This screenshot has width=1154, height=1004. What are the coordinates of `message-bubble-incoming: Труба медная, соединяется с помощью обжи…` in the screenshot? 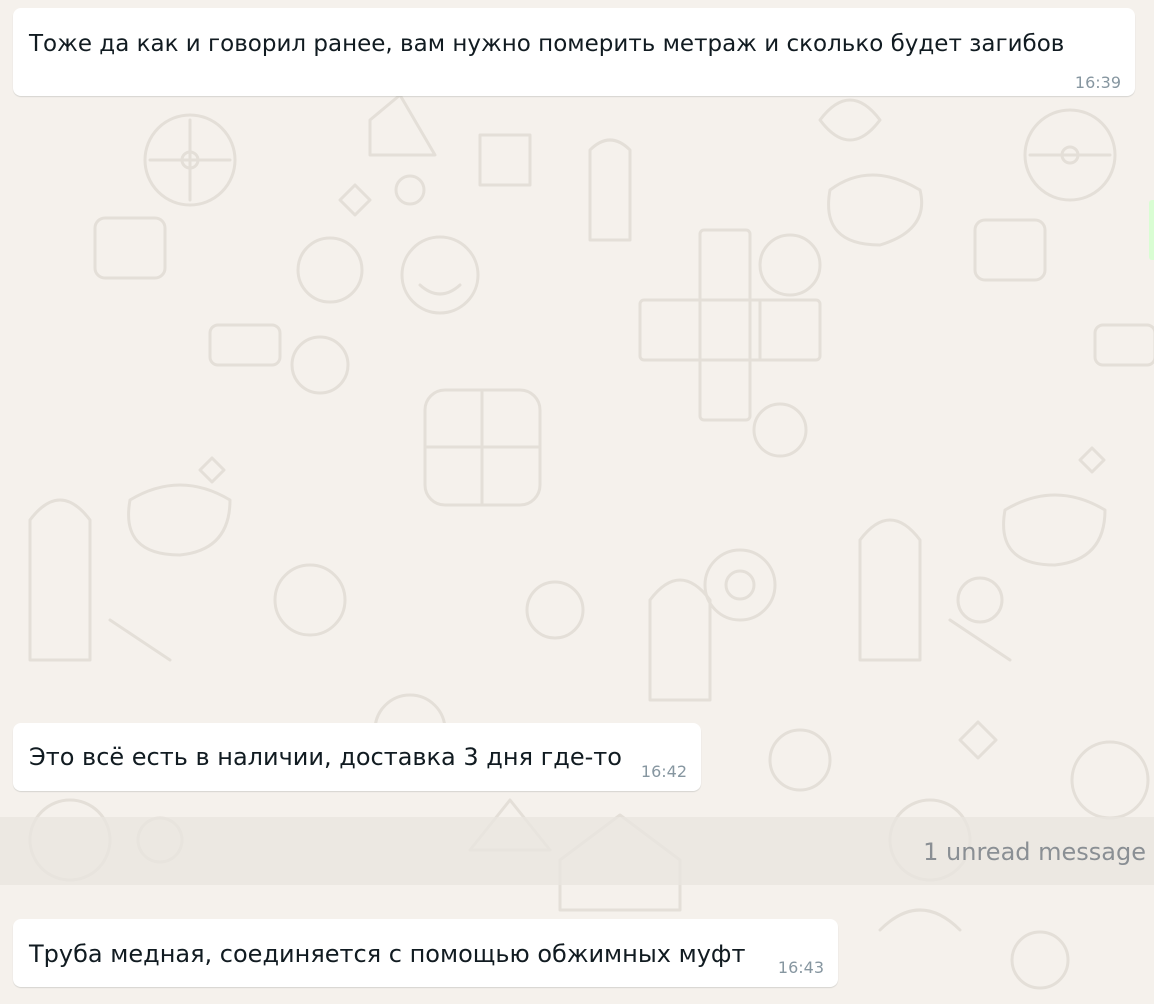 It's located at (425, 953).